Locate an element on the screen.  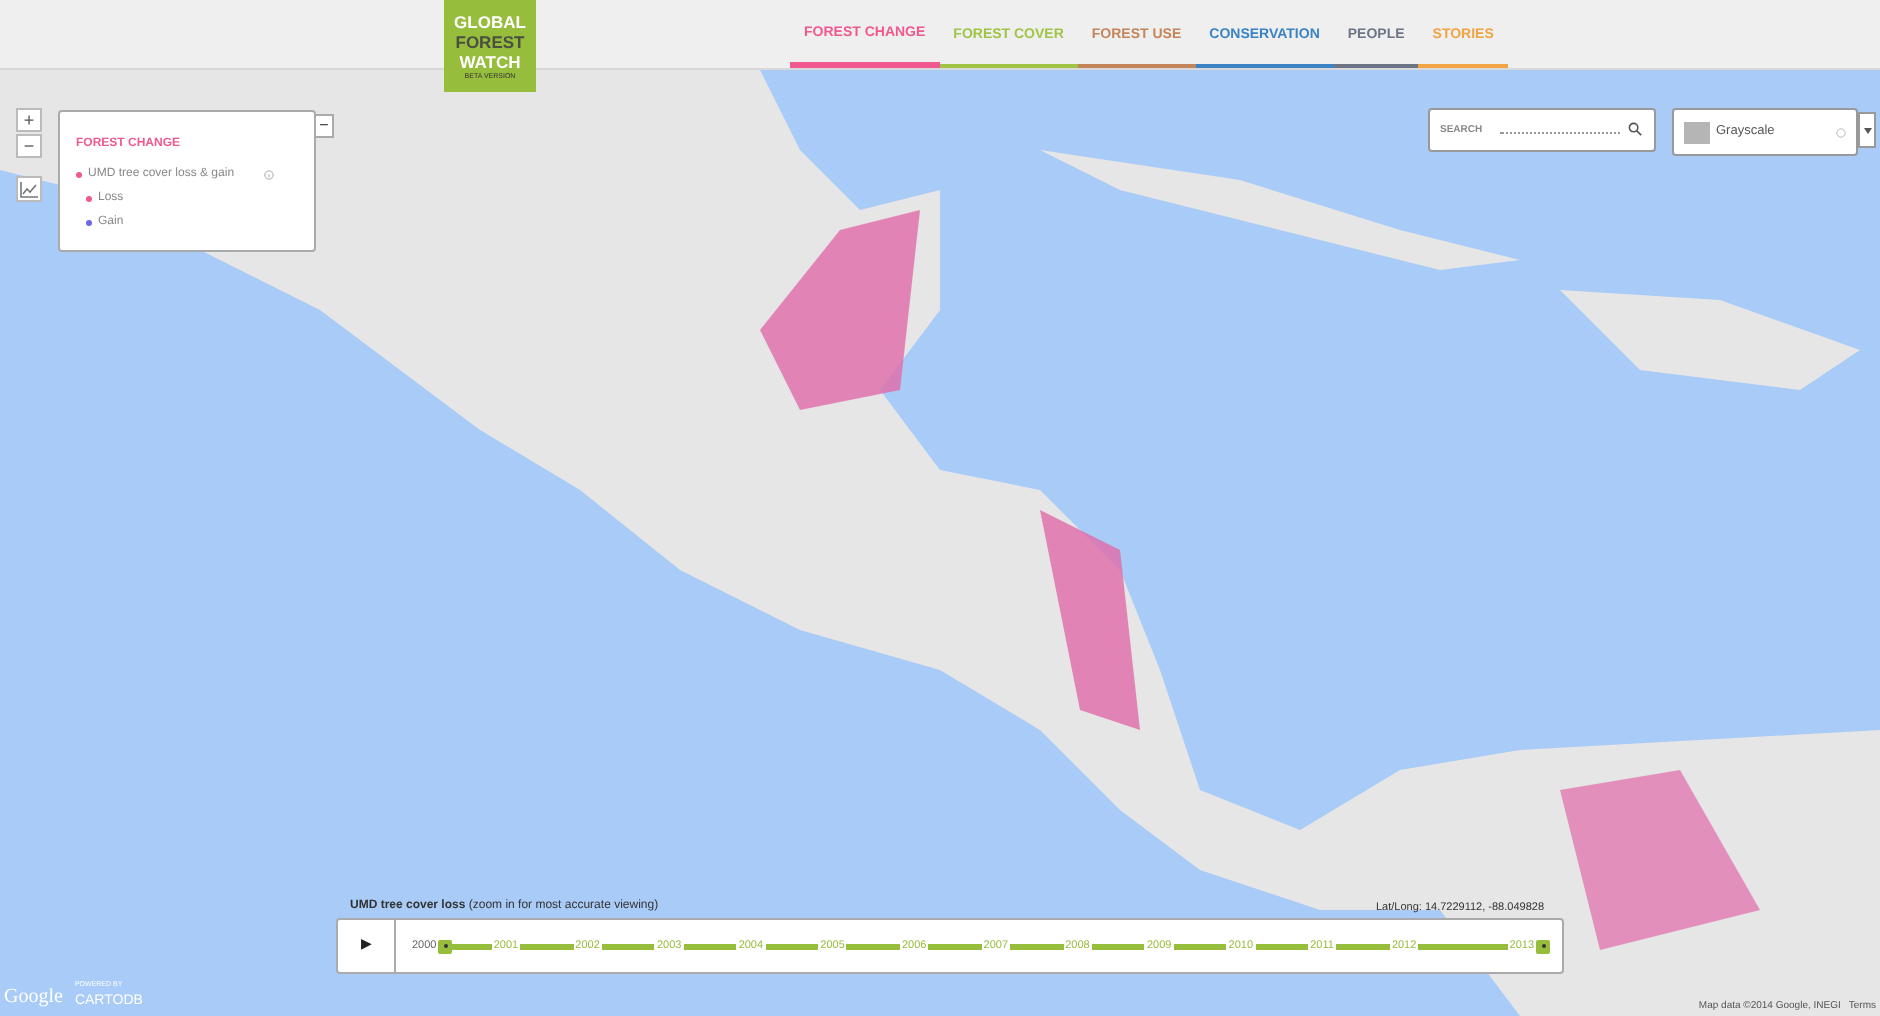
line-chart-icon is located at coordinates (29, 189).